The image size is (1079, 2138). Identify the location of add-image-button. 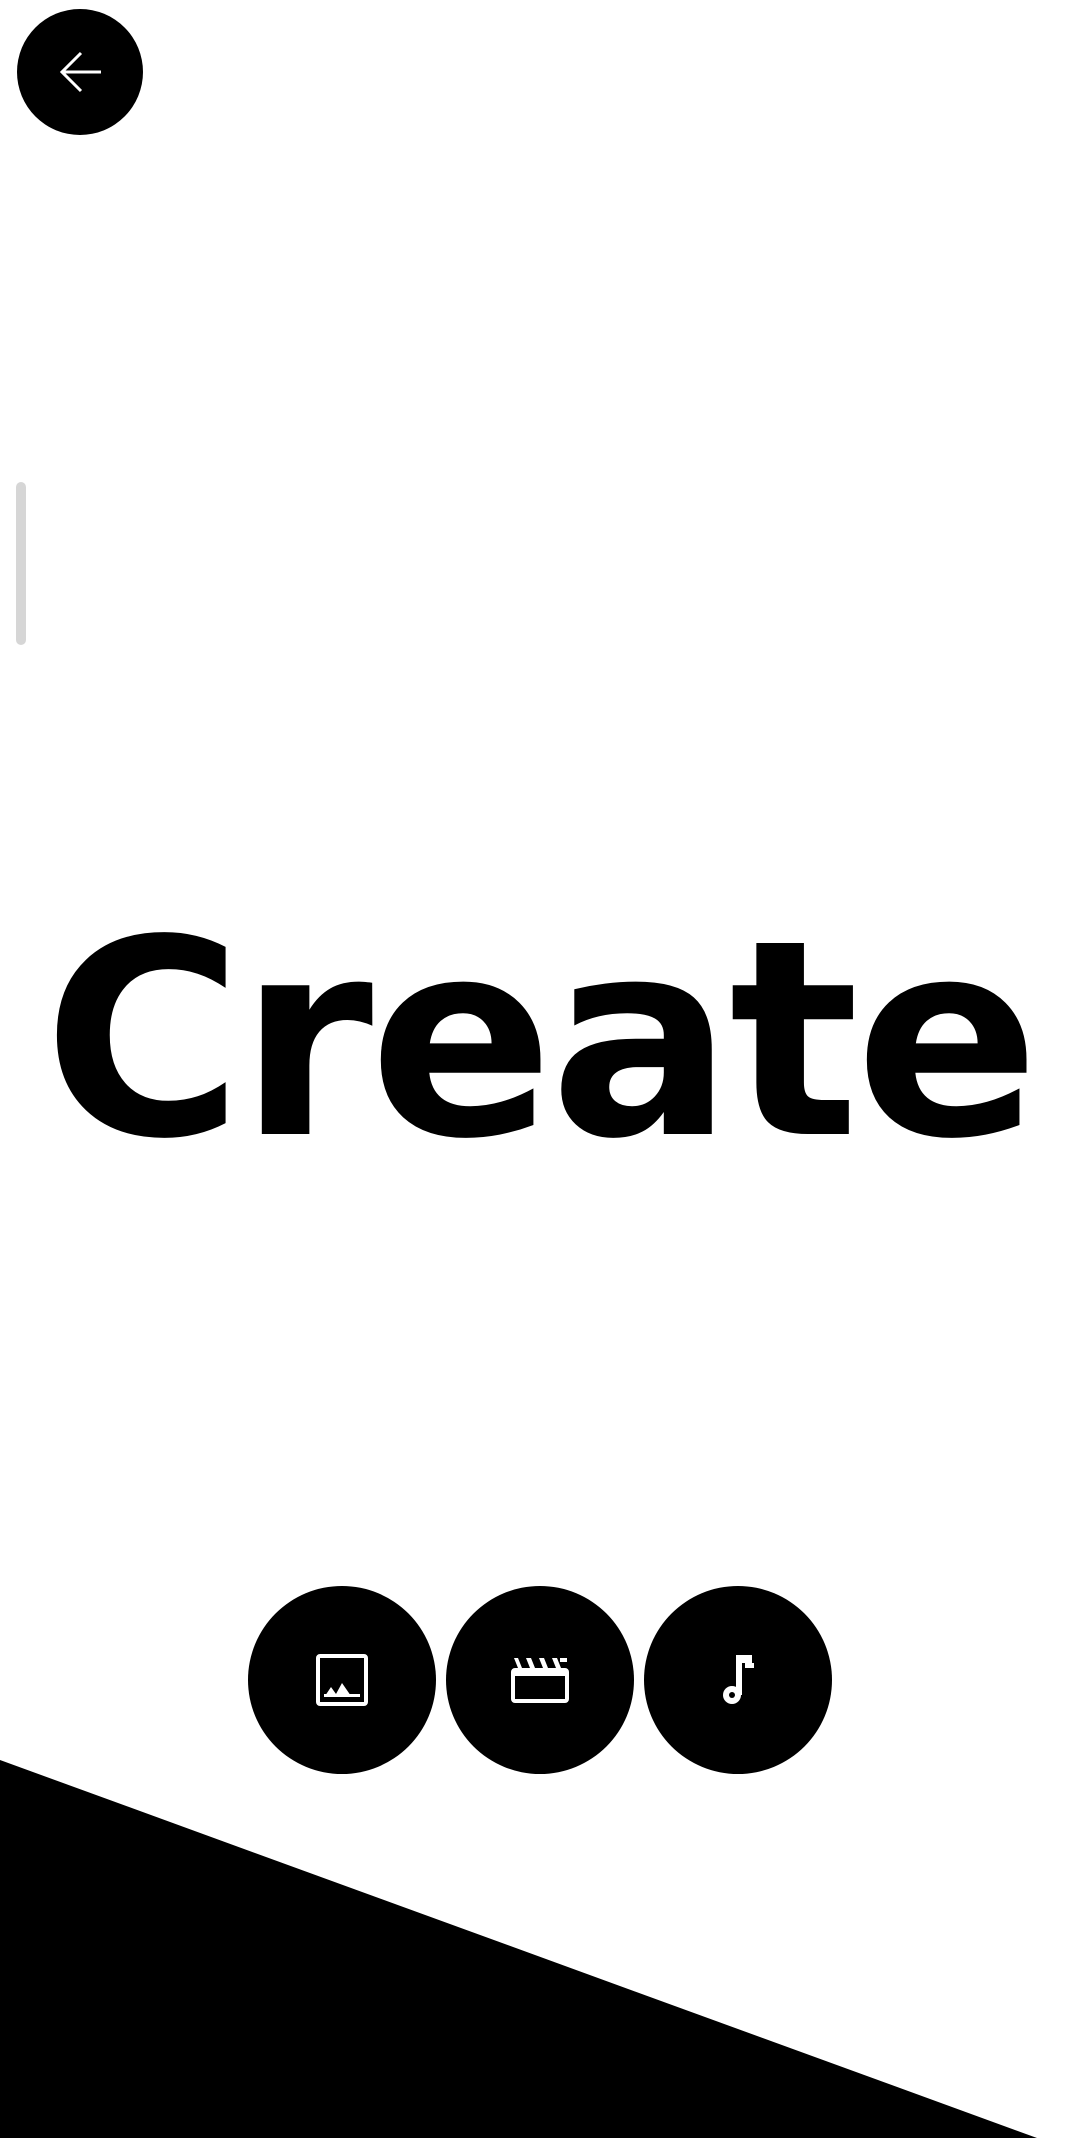
(342, 1680).